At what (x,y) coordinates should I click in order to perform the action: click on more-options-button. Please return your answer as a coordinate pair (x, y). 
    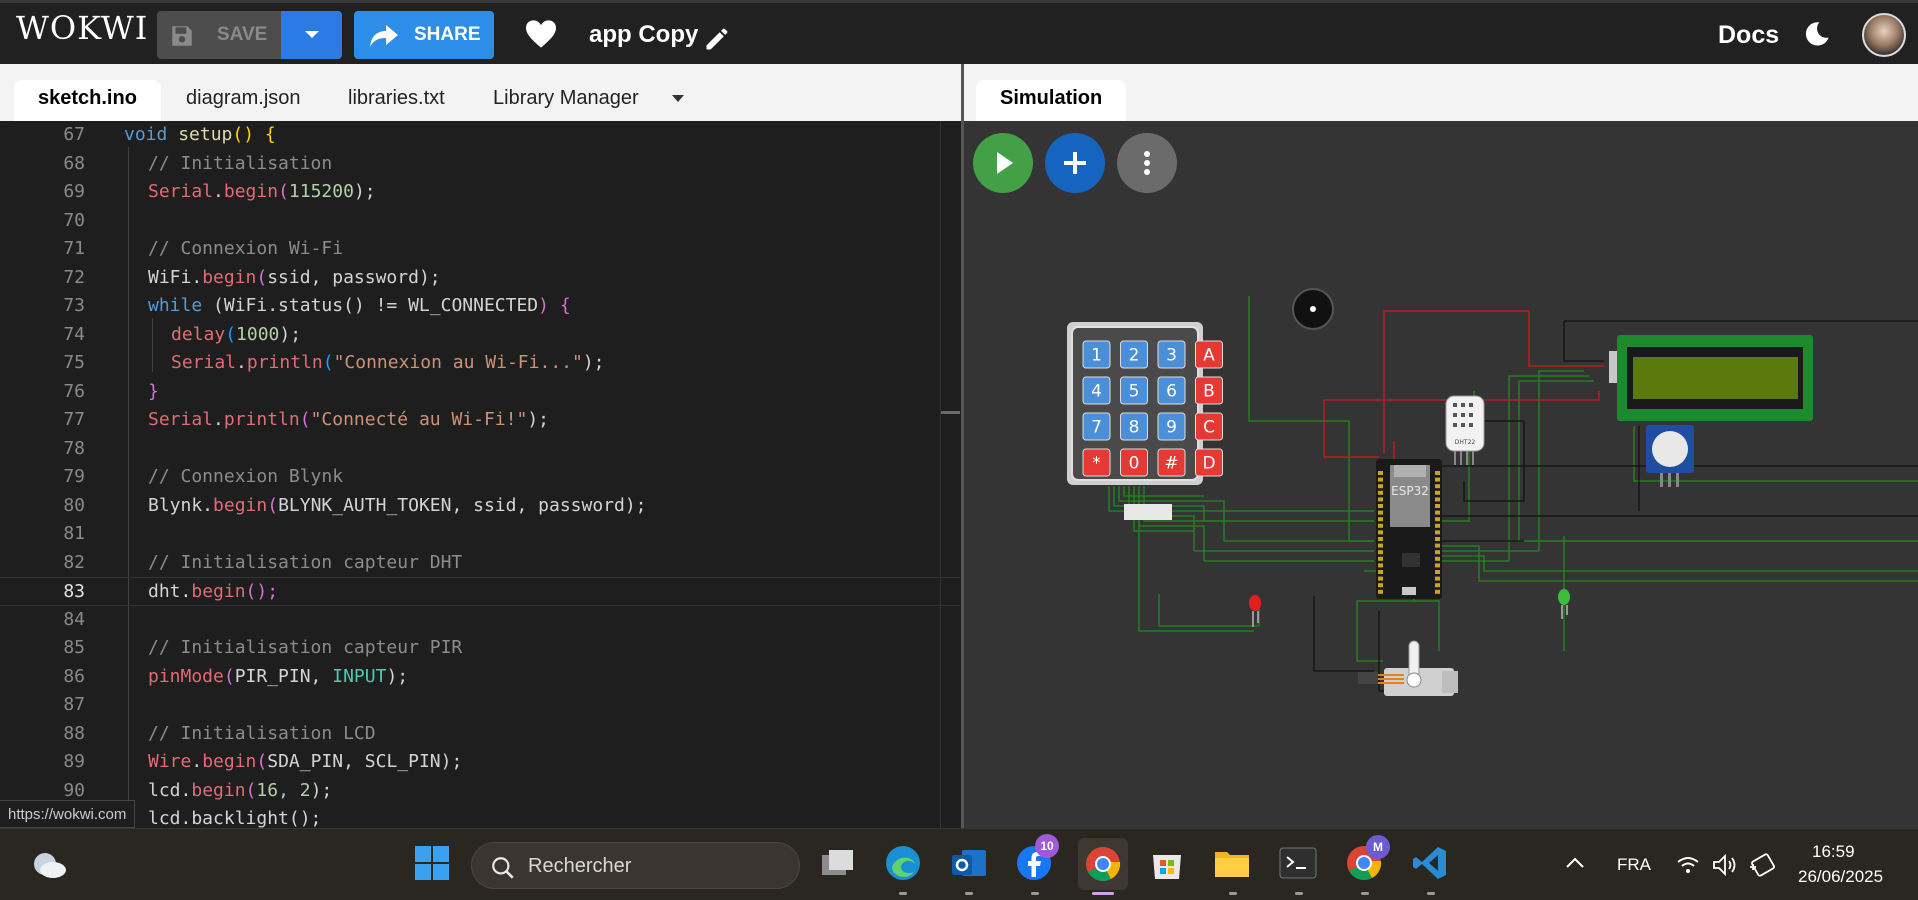
    Looking at the image, I should click on (1147, 163).